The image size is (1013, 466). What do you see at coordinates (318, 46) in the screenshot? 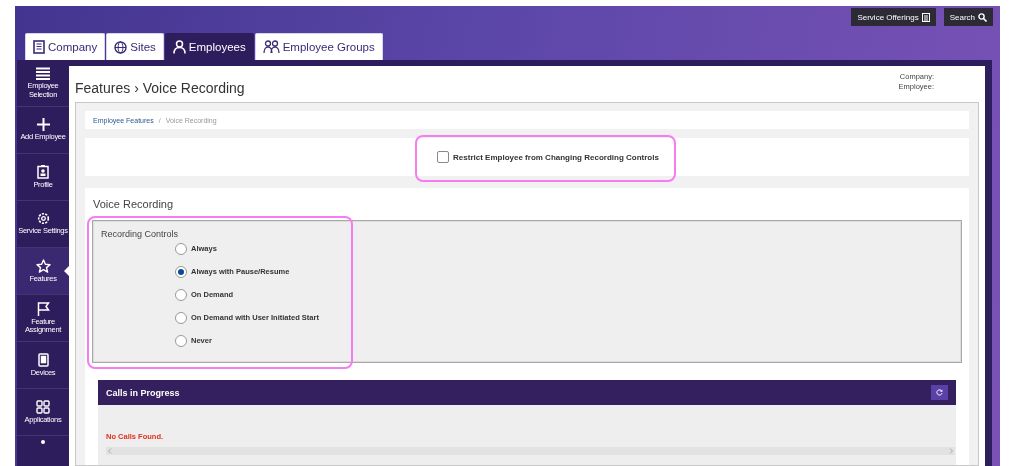
I see `tab: Employee Groups` at bounding box center [318, 46].